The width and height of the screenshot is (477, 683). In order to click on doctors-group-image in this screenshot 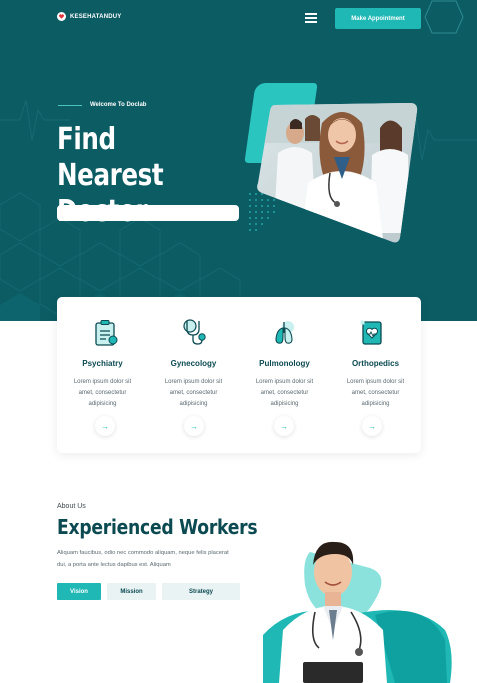, I will do `click(337, 173)`.